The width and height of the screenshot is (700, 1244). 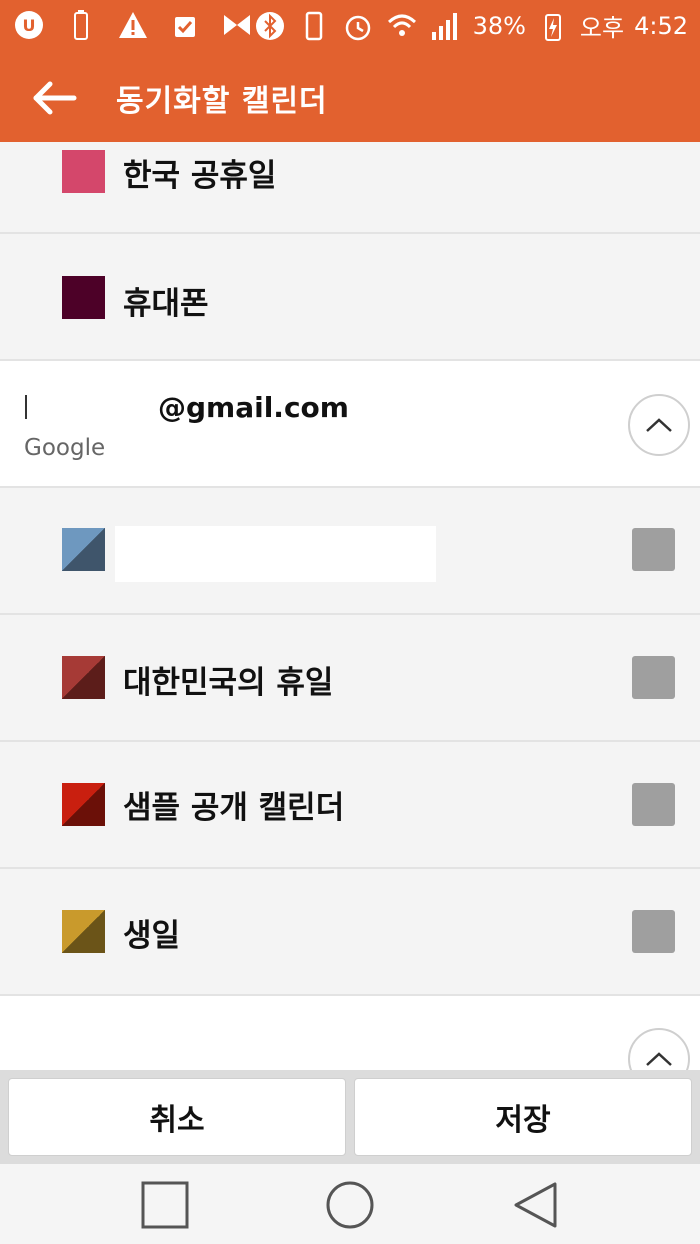 I want to click on cancel-button: 취소, so click(x=177, y=1117).